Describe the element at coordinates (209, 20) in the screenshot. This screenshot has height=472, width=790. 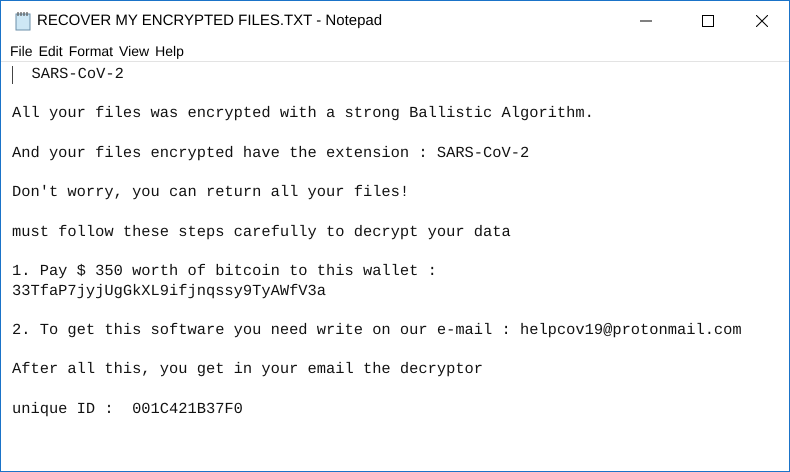
I see `window-title: RECOVER MY ENCRYPTED FILES.TXT - Notepad` at that location.